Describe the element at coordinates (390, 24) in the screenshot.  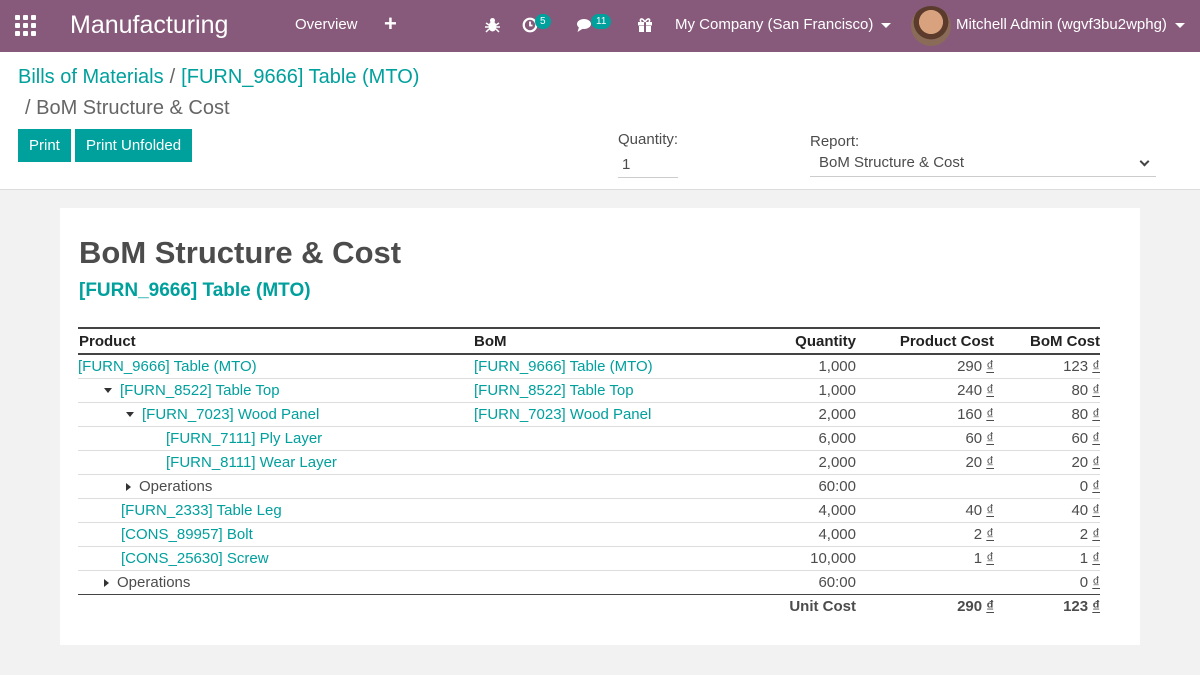
I see `plus-menu-icon: +` at that location.